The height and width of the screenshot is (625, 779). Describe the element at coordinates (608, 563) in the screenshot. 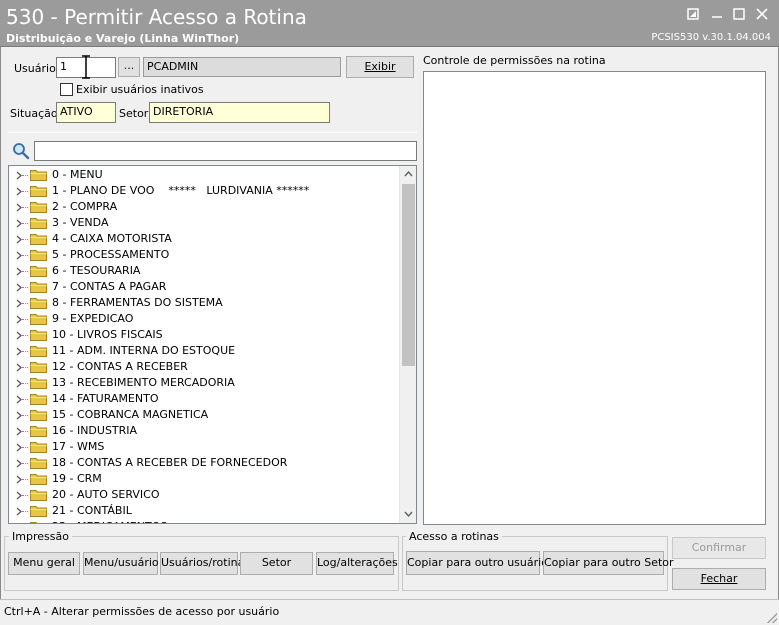

I see `copy-to-setor-button: Copiar para outro Setor` at that location.